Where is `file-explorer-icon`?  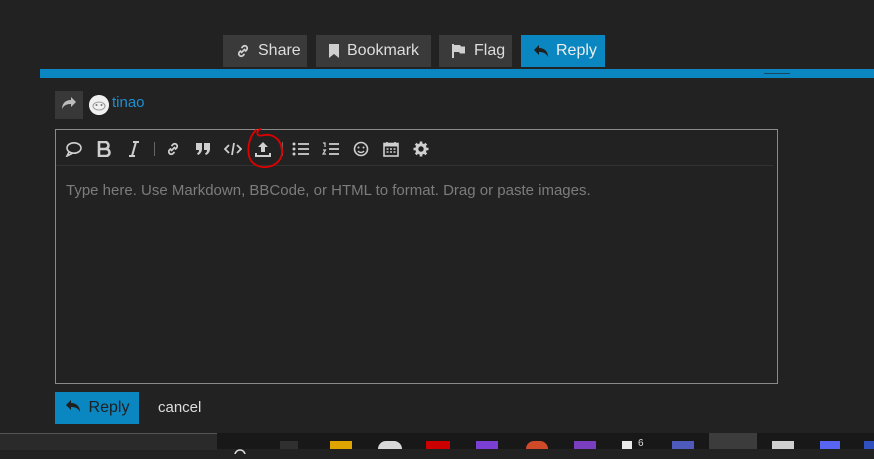 file-explorer-icon is located at coordinates (341, 445).